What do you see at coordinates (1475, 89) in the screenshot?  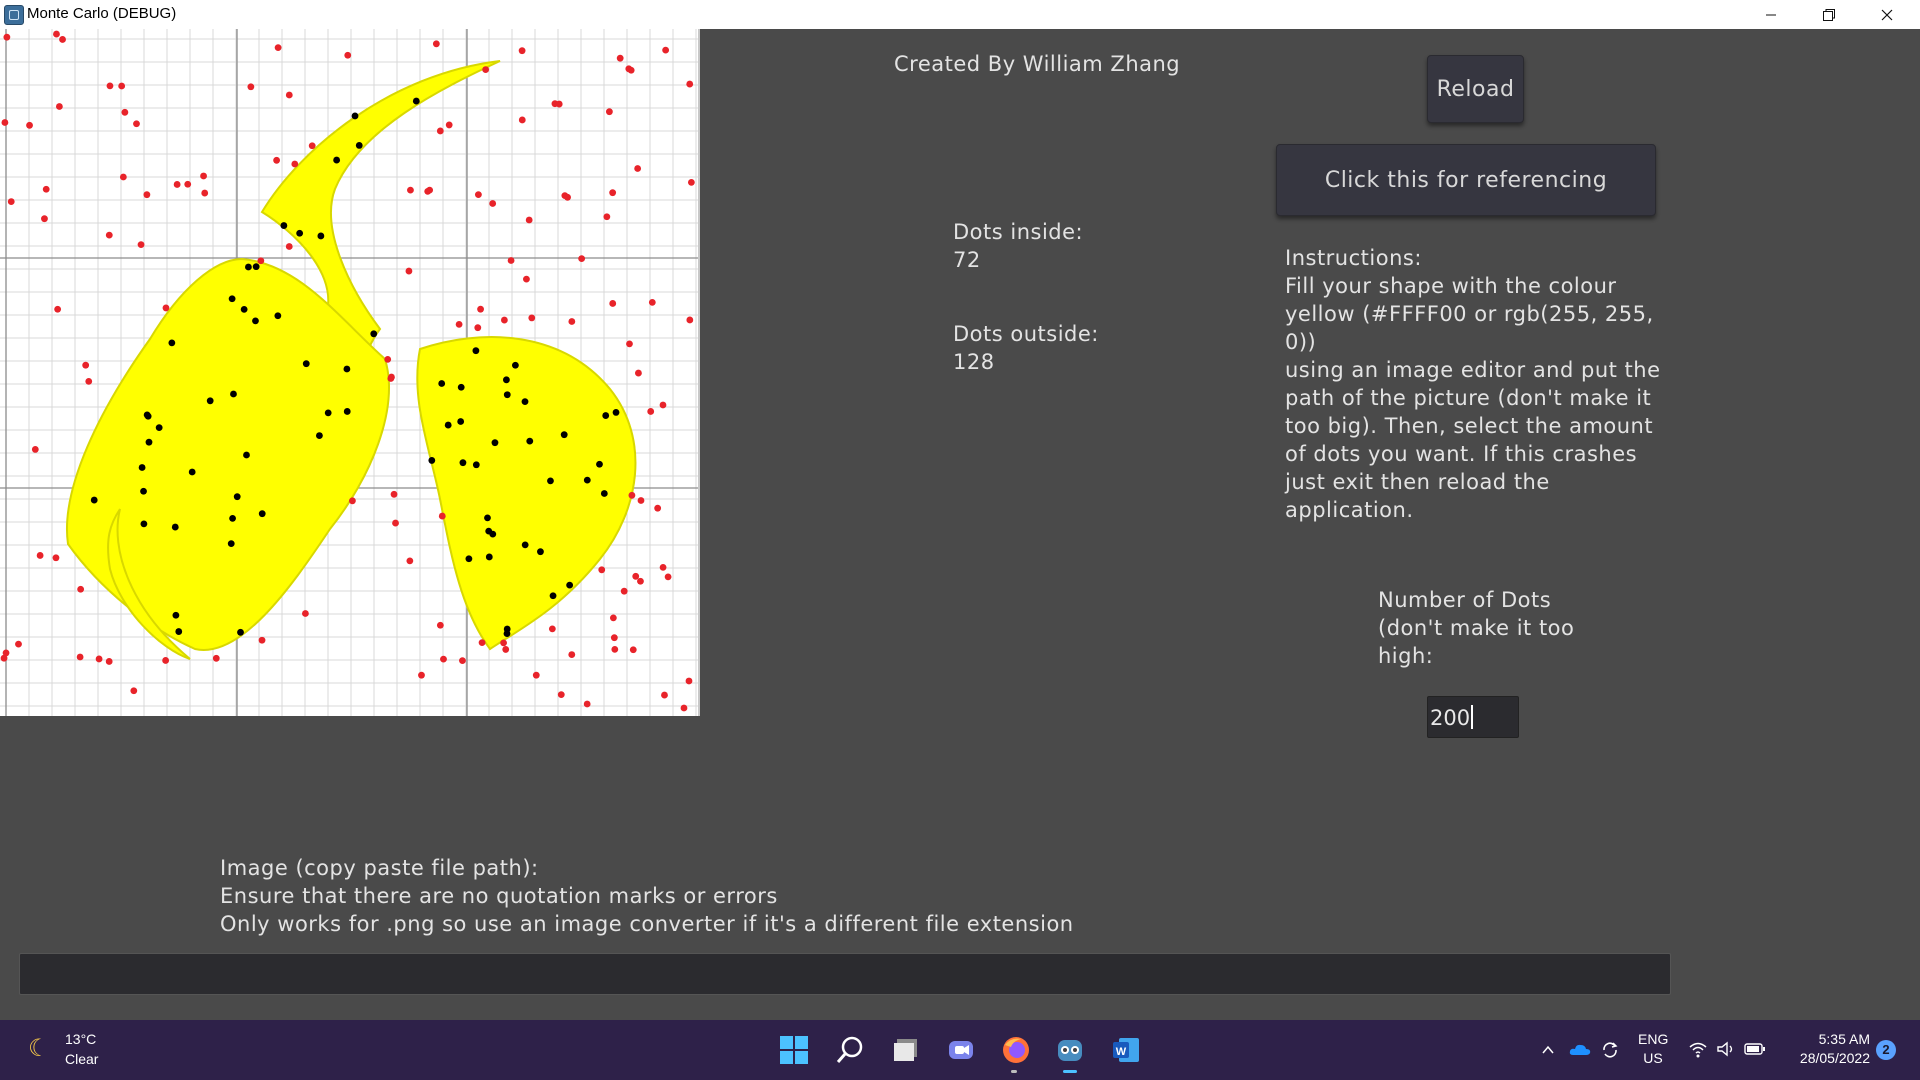 I see `reload-button: Reload` at bounding box center [1475, 89].